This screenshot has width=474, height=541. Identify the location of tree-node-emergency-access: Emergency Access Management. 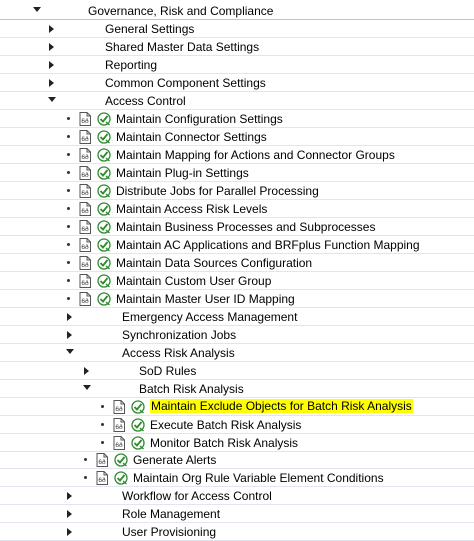
(237, 317).